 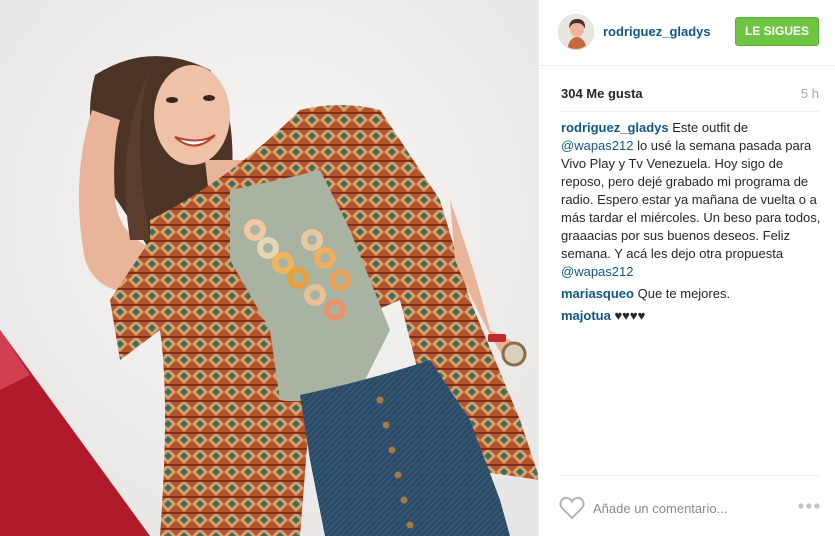 I want to click on following-button: LE SIGUES, so click(x=777, y=31).